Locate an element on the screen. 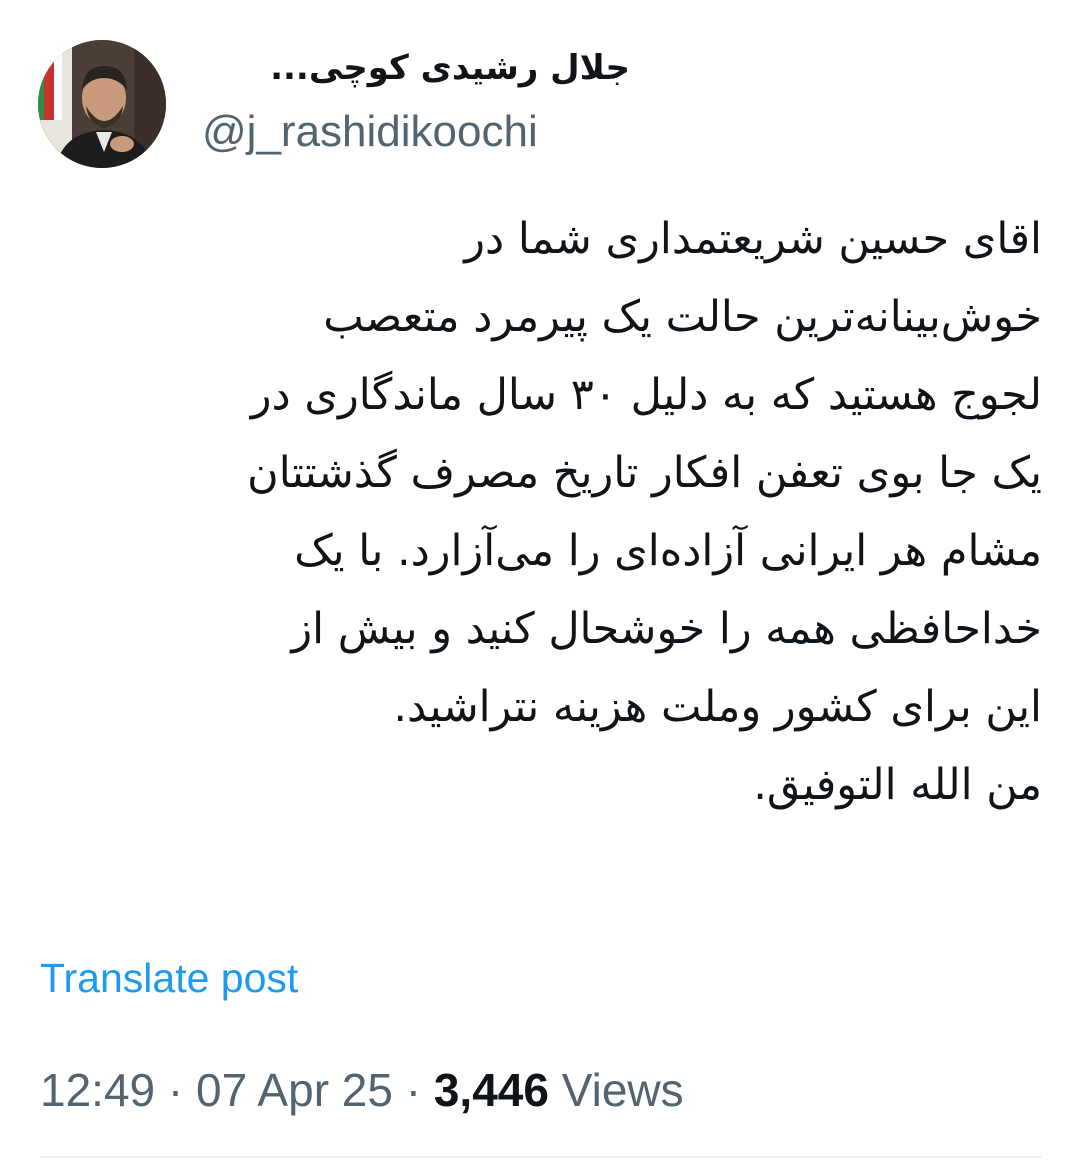 The width and height of the screenshot is (1080, 1164). divider is located at coordinates (541, 1157).